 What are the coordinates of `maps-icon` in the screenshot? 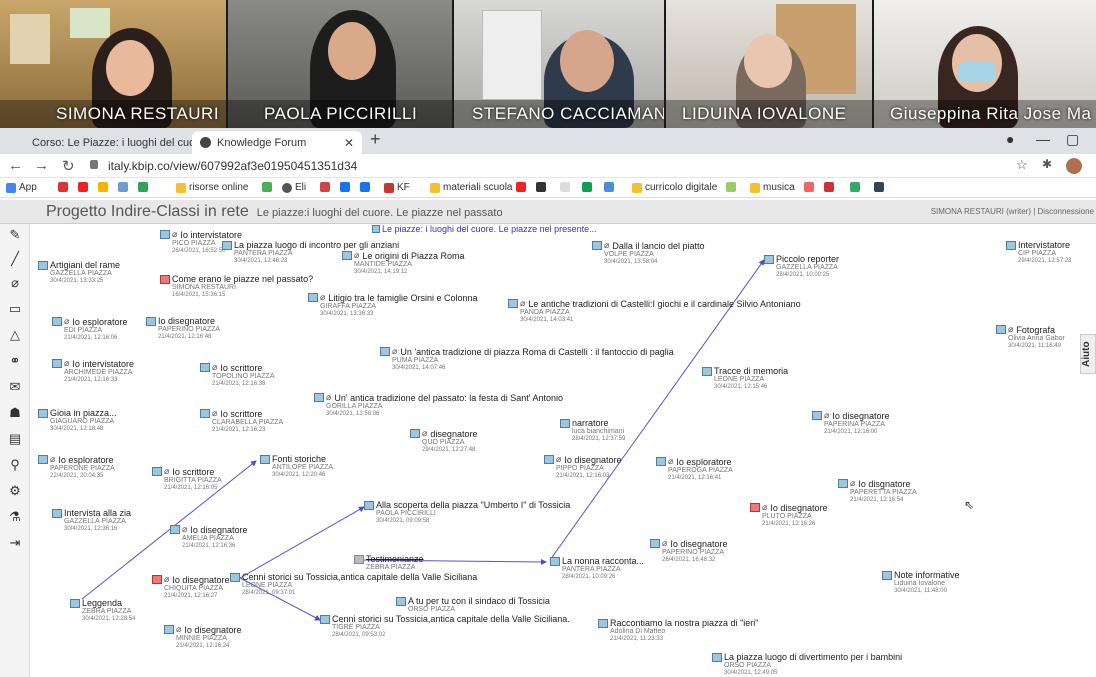 It's located at (104, 187).